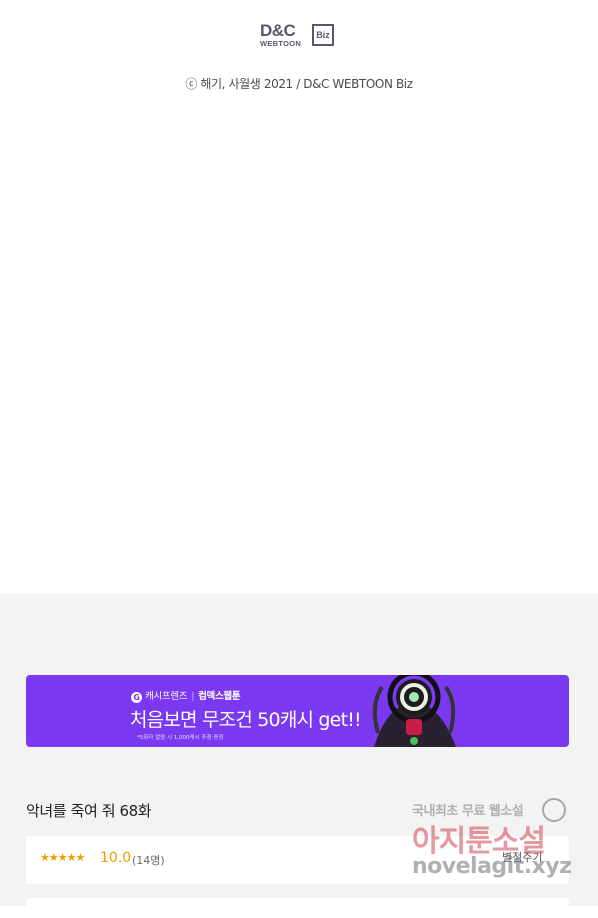 This screenshot has height=918, width=598. Describe the element at coordinates (278, 30) in the screenshot. I see `logo-main-text: D&C` at that location.